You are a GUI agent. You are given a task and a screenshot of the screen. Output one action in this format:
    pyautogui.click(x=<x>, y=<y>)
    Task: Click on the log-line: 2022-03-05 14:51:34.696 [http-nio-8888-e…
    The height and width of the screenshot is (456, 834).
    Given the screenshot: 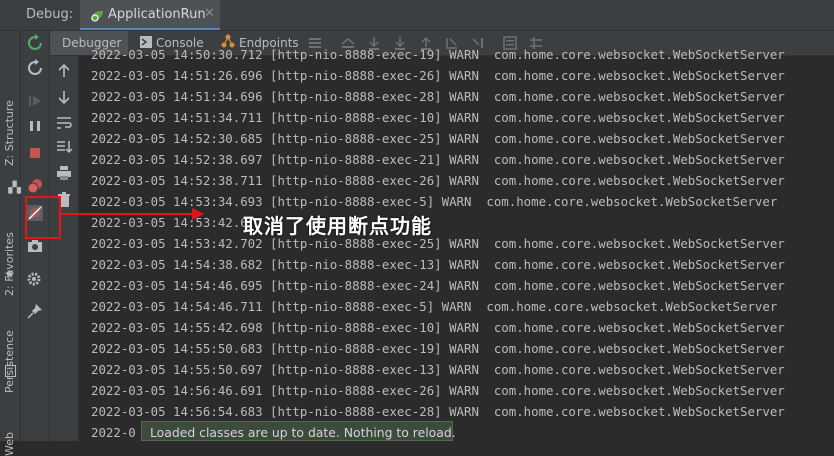 What is the action you would take?
    pyautogui.click(x=438, y=96)
    